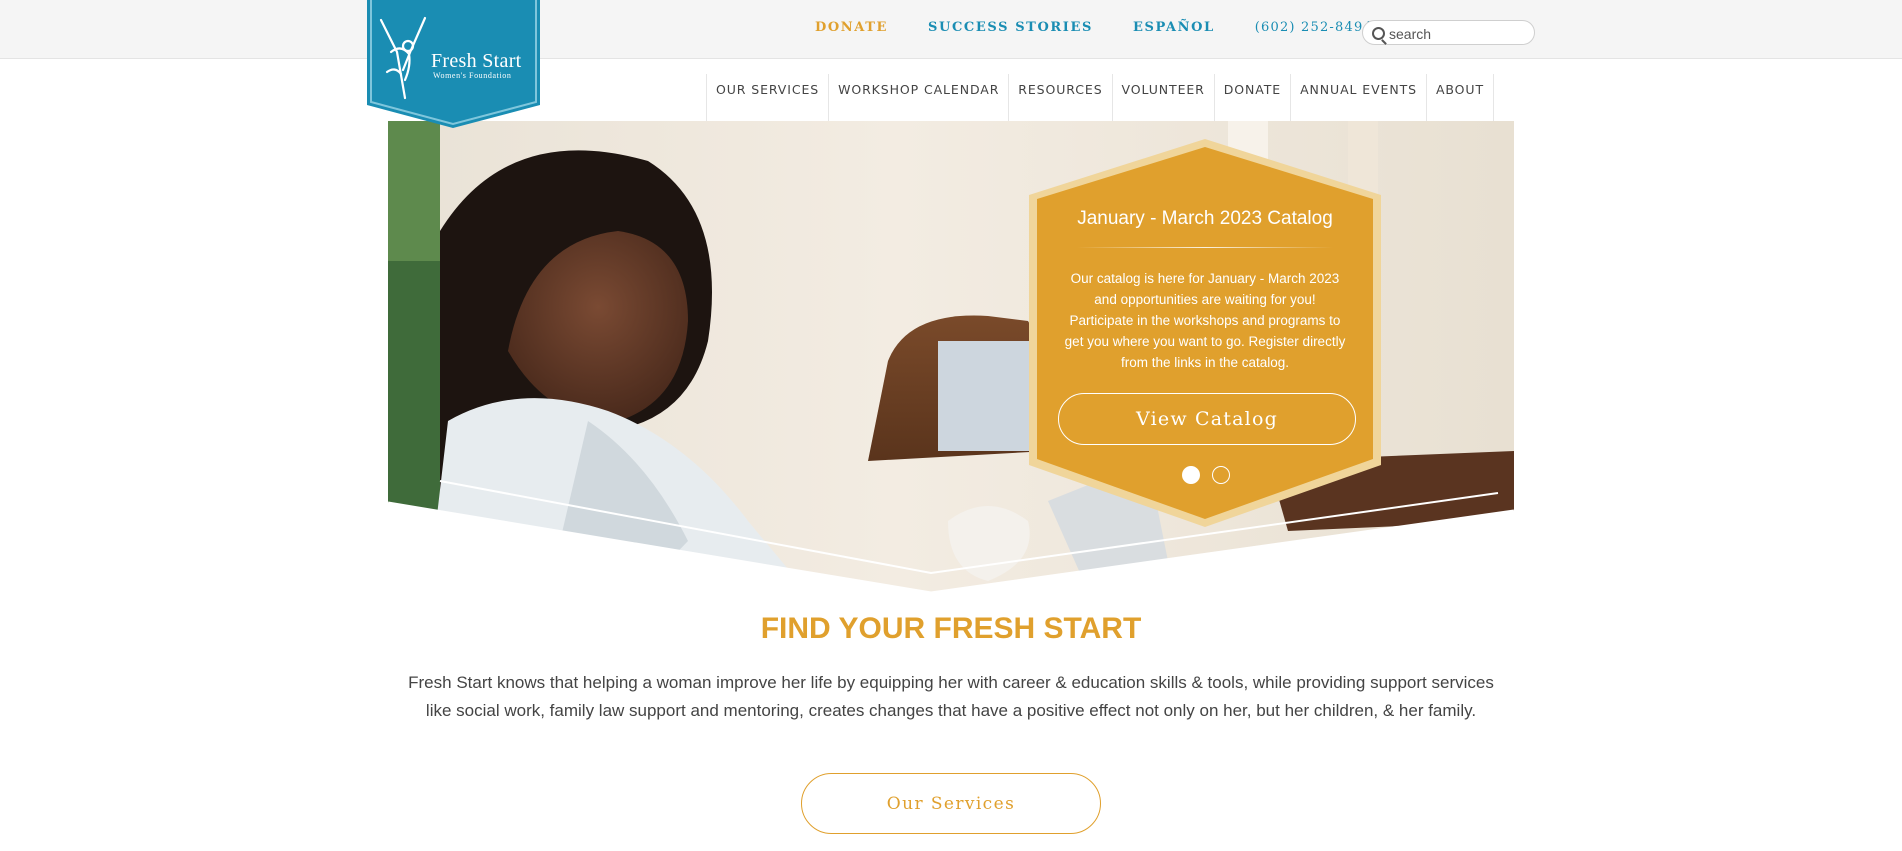  I want to click on espanol-link: ESPAÑOL, so click(1174, 27).